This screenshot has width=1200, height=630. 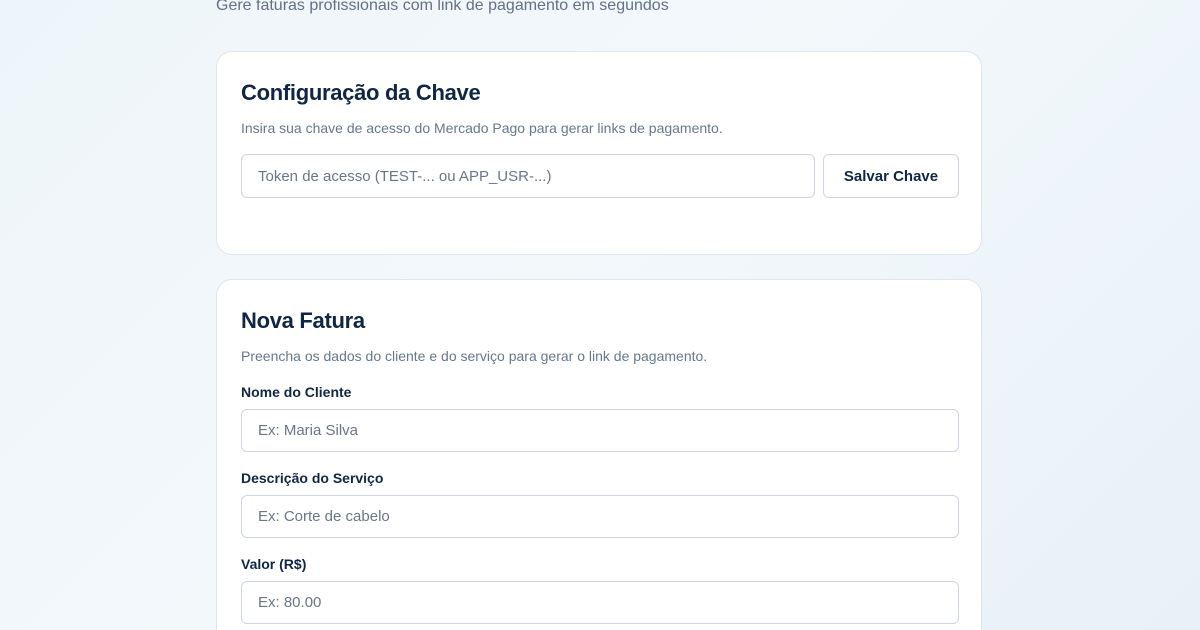 I want to click on client-name-input, so click(x=600, y=430).